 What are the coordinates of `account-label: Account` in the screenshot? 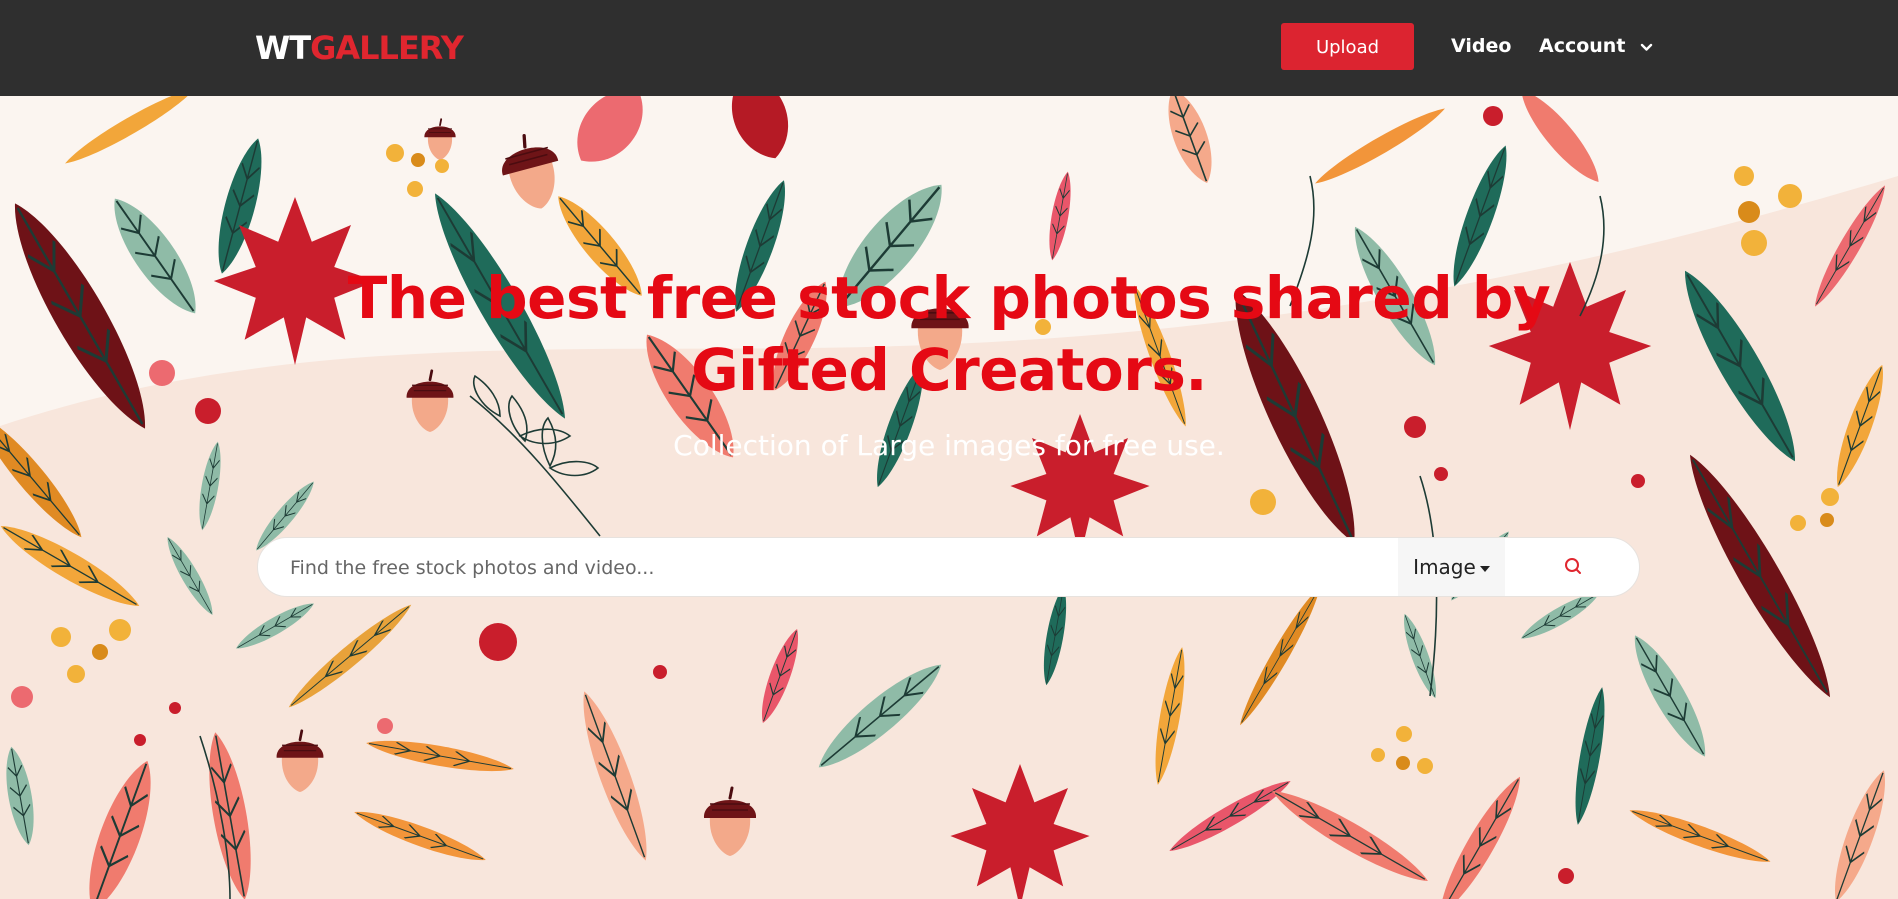 It's located at (1582, 46).